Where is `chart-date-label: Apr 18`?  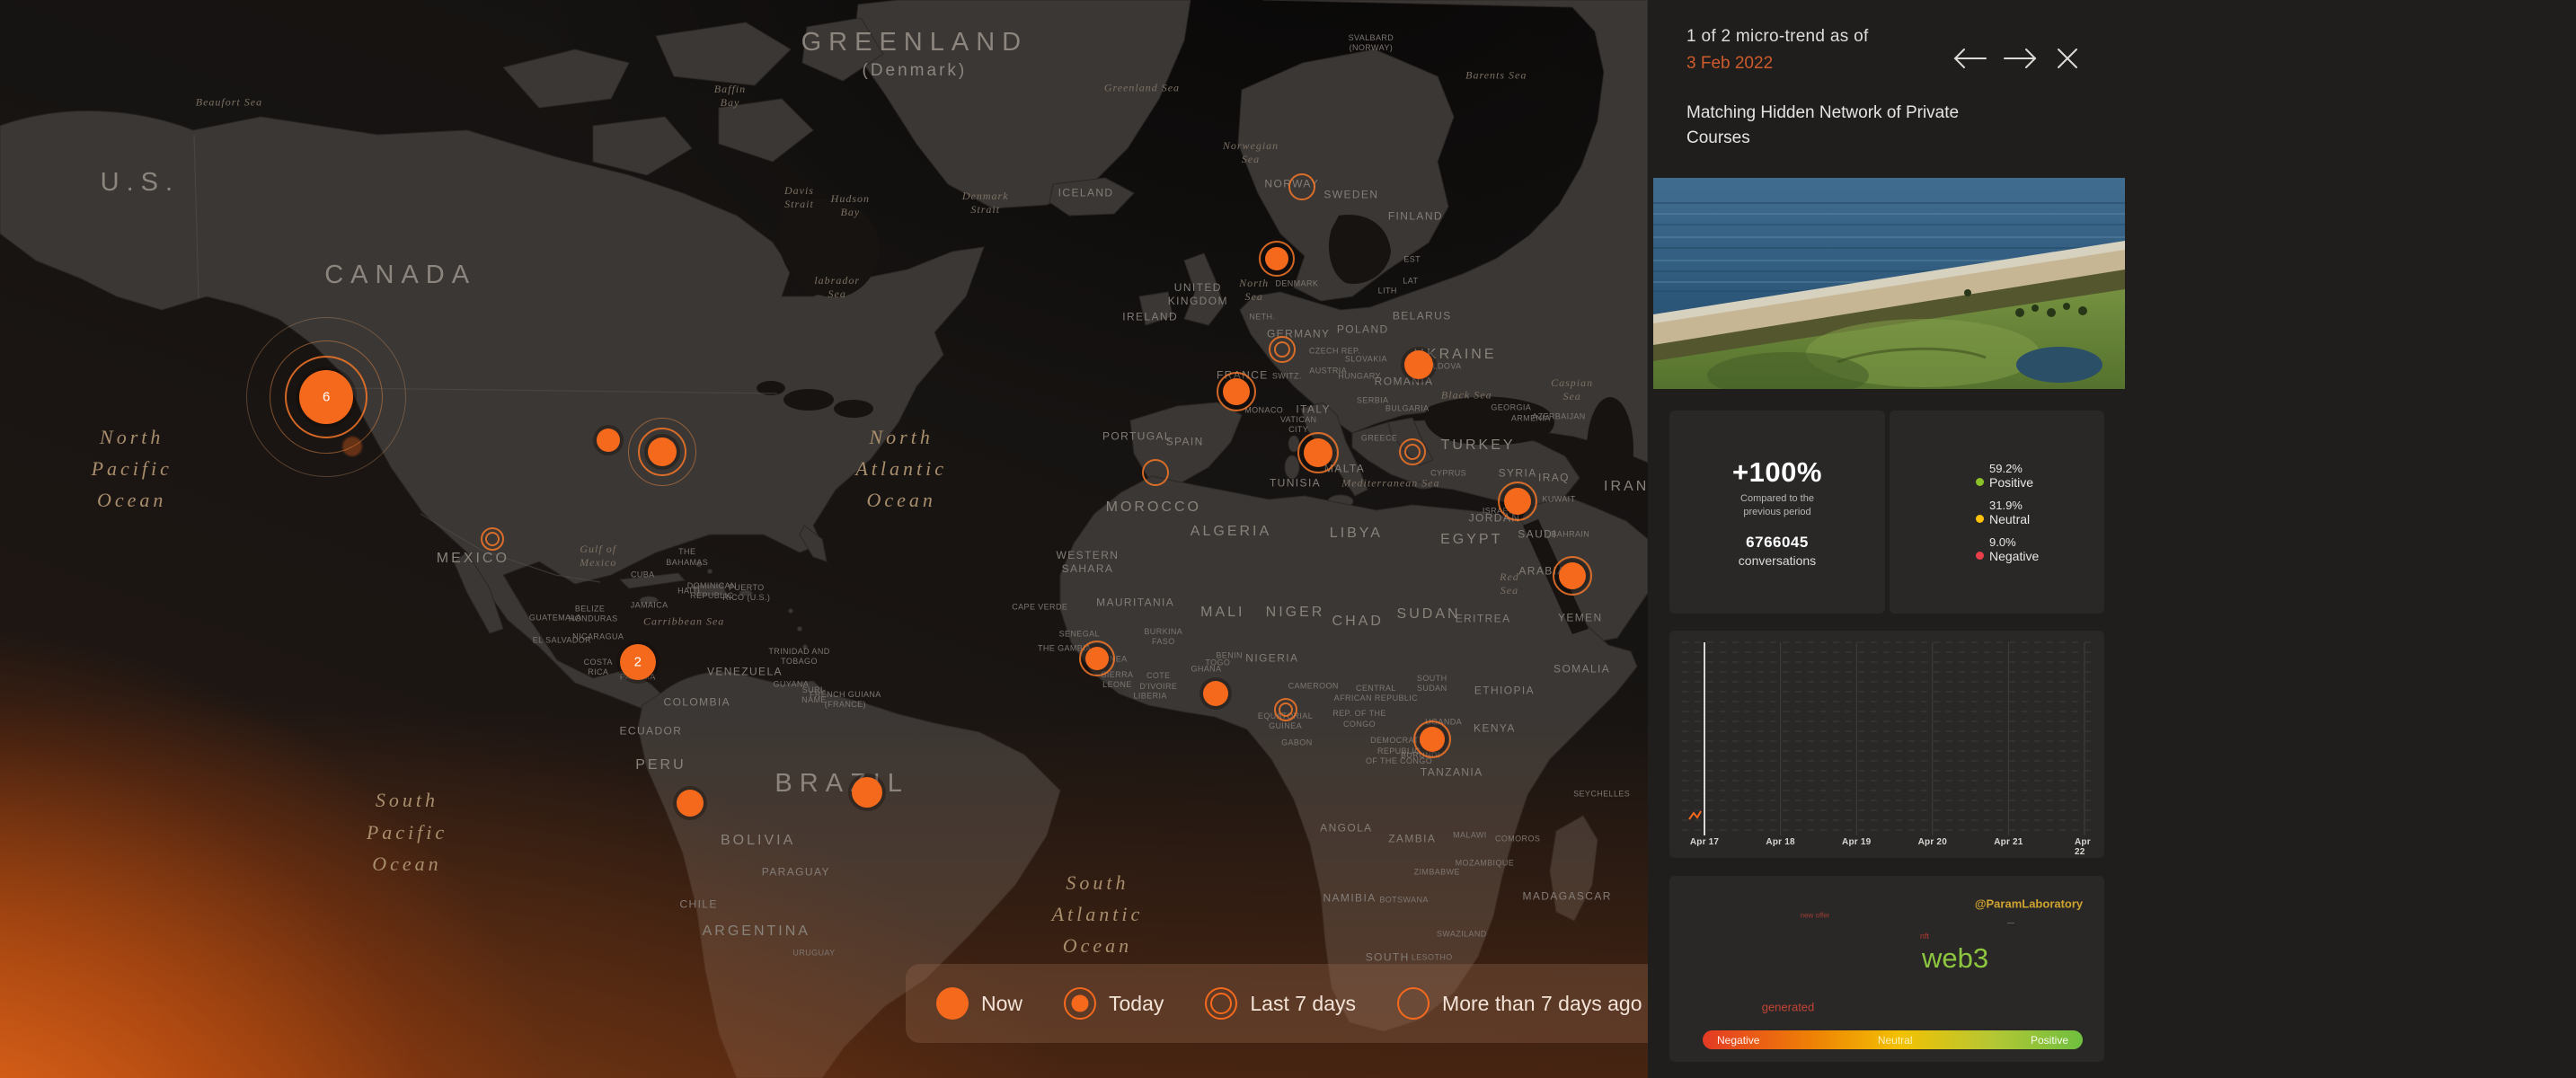
chart-date-label: Apr 18 is located at coordinates (1780, 842).